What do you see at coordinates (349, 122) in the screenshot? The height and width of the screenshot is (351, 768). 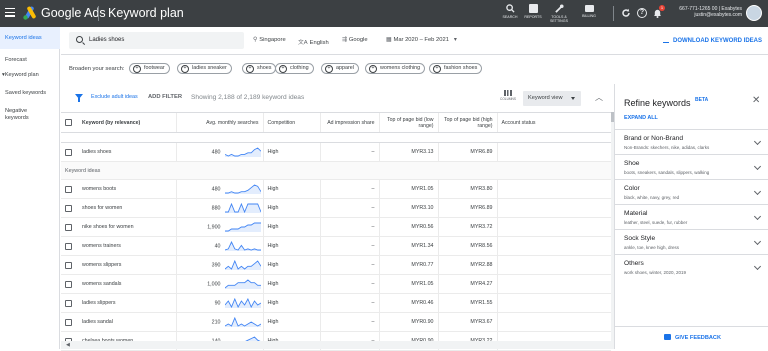 I see `col-header-impression-share: Ad impression share` at bounding box center [349, 122].